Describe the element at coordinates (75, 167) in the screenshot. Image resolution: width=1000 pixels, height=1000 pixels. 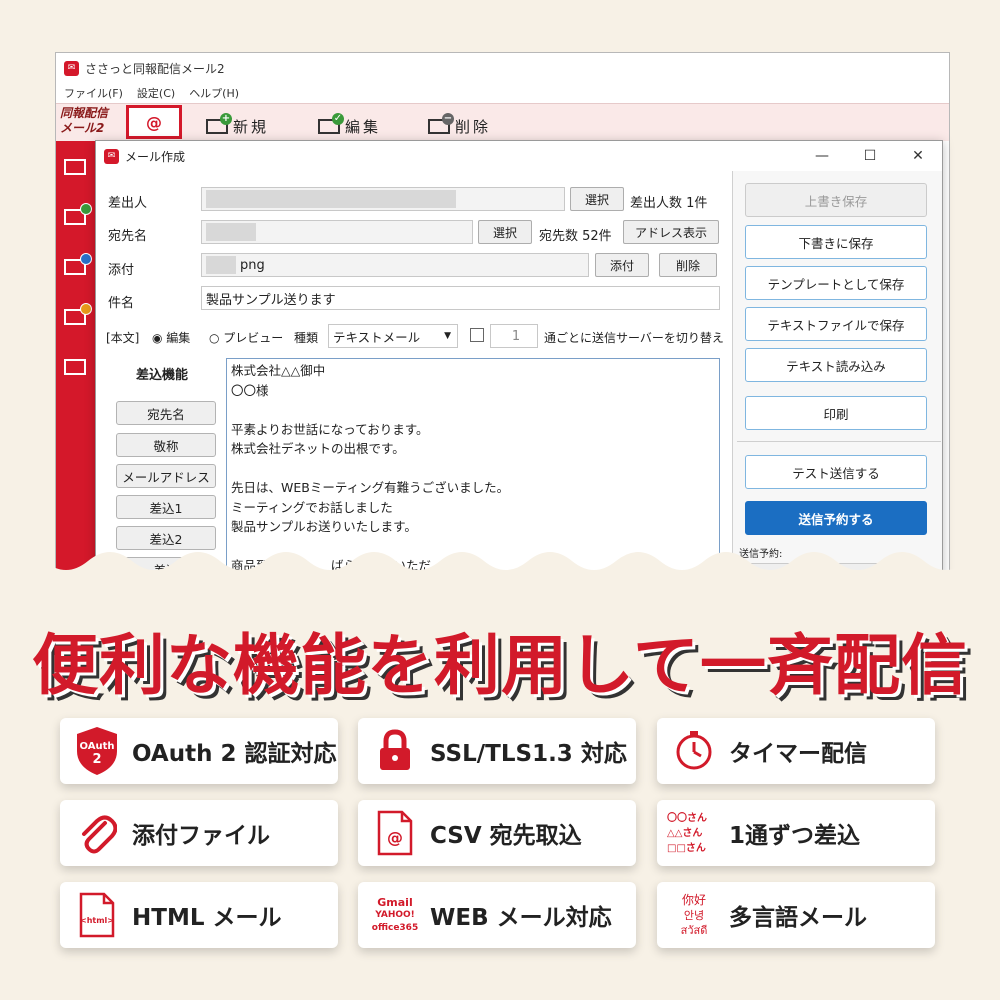
I see `sidebar-inbox-icon` at that location.